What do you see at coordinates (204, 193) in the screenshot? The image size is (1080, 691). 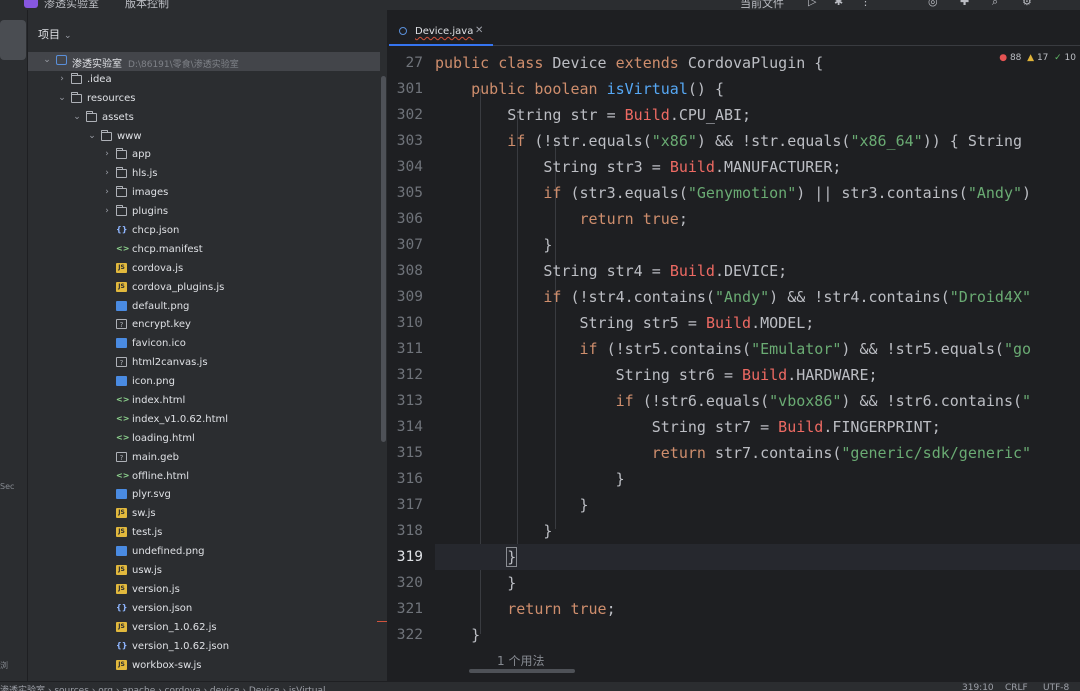 I see `tree-item: › images` at bounding box center [204, 193].